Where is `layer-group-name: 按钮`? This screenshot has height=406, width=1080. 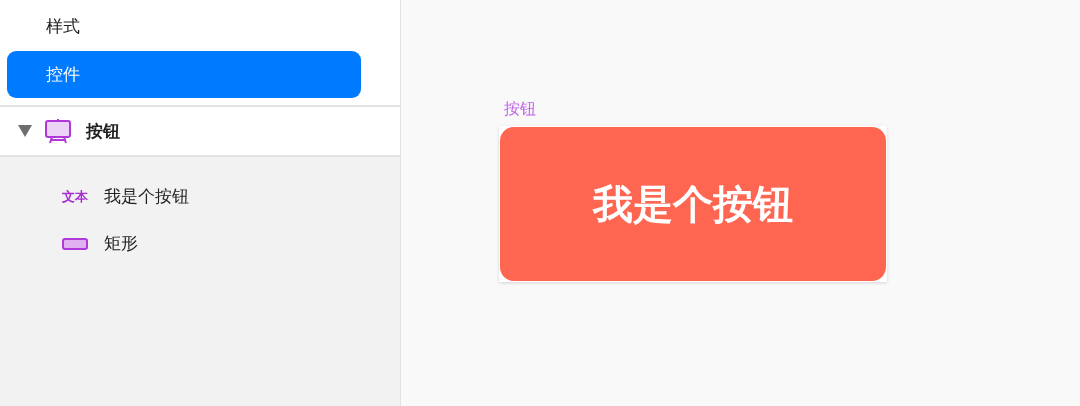
layer-group-name: 按钮 is located at coordinates (103, 131).